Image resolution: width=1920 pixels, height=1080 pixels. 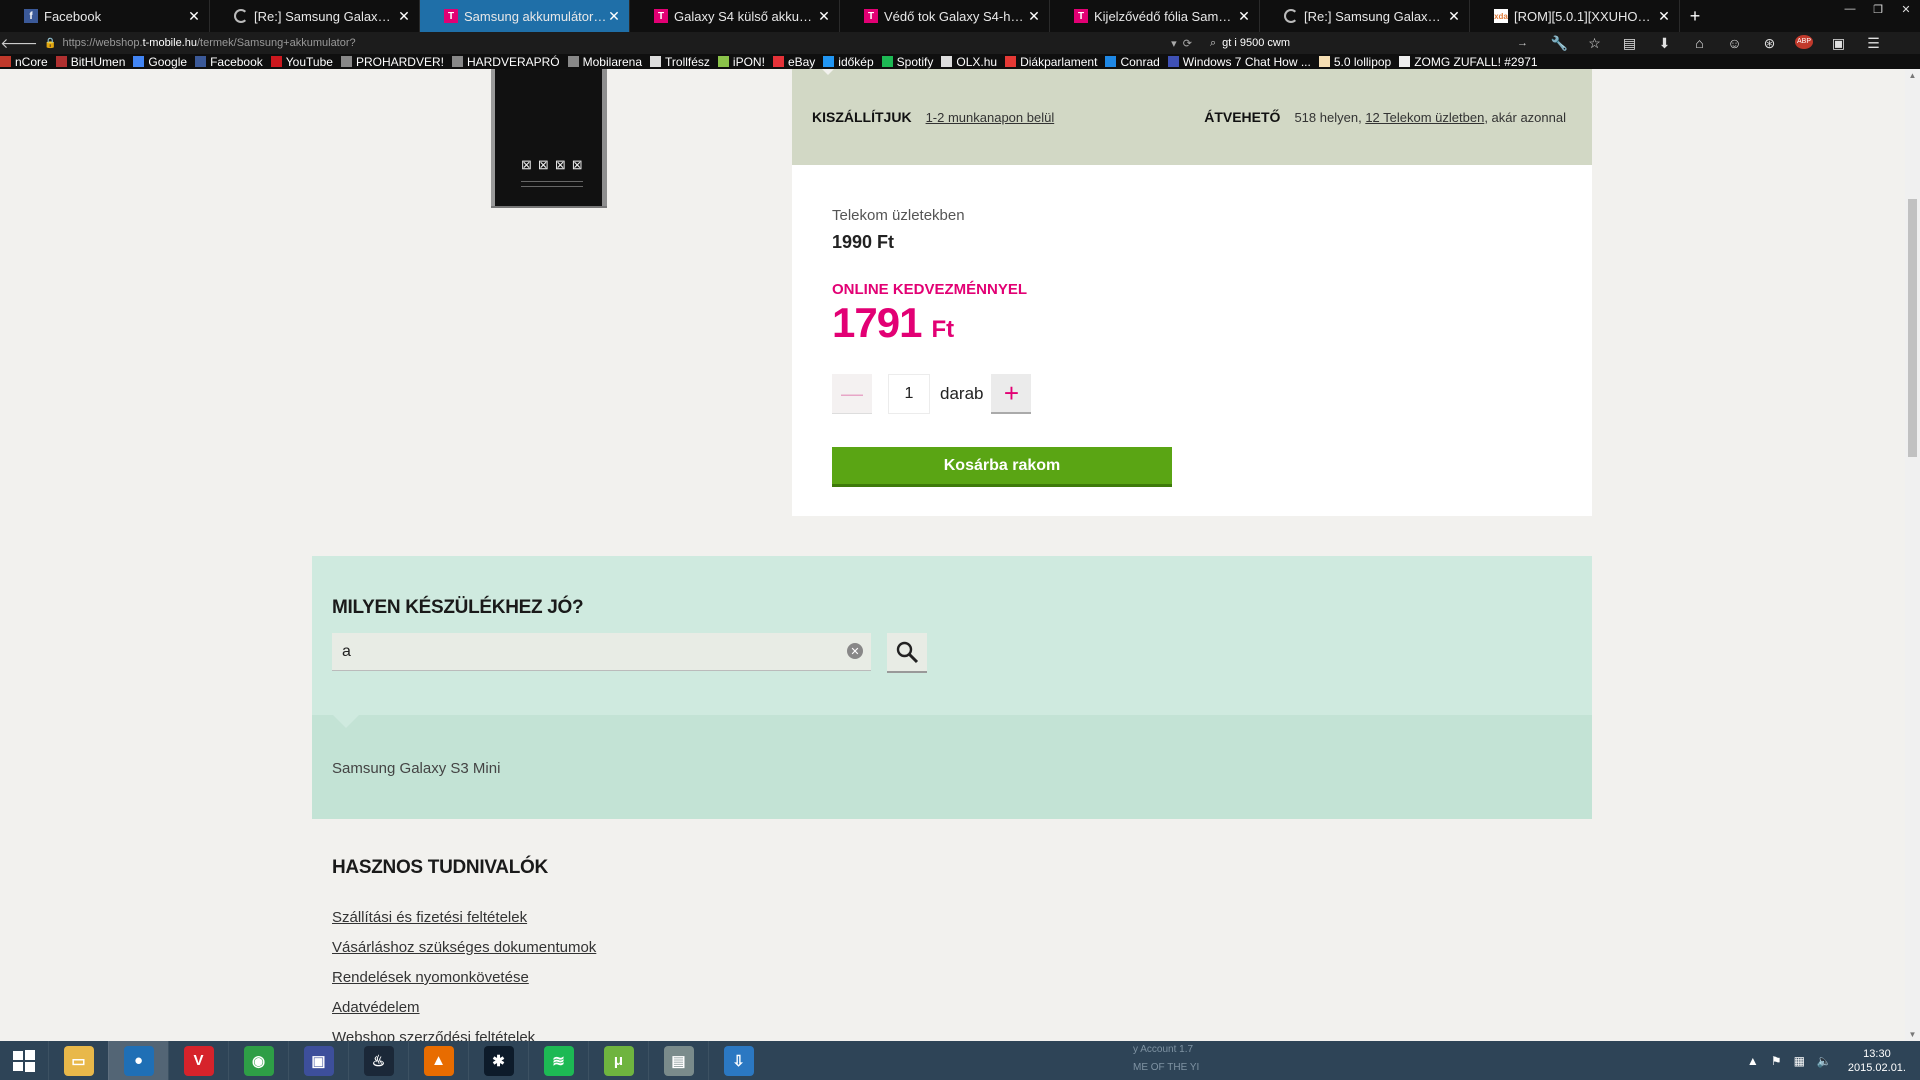 I want to click on bookmark-item: Facebook, so click(x=229, y=62).